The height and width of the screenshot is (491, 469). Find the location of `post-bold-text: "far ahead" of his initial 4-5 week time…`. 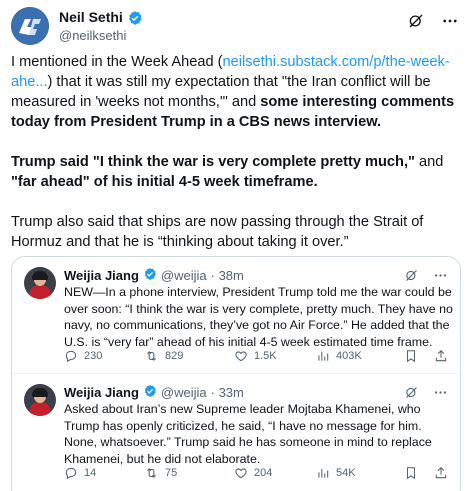

post-bold-text: "far ahead" of his initial 4-5 week time… is located at coordinates (164, 182).